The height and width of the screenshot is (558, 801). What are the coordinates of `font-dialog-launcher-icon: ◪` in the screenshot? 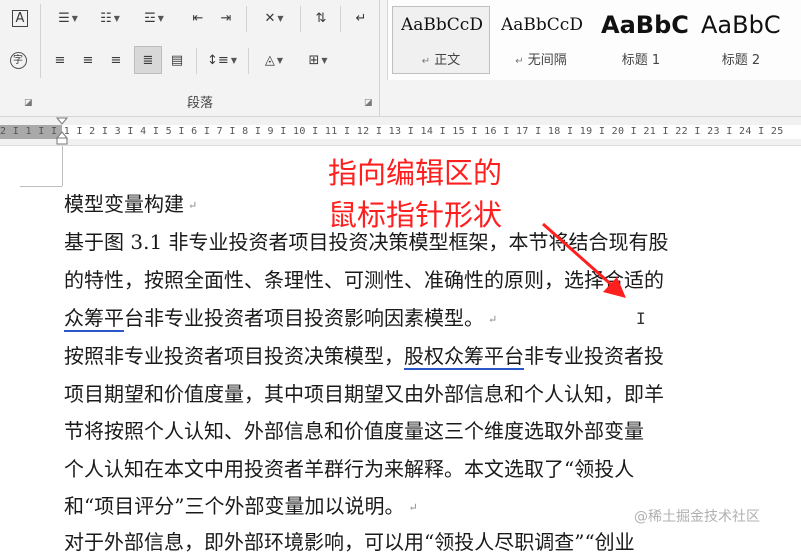 It's located at (29, 103).